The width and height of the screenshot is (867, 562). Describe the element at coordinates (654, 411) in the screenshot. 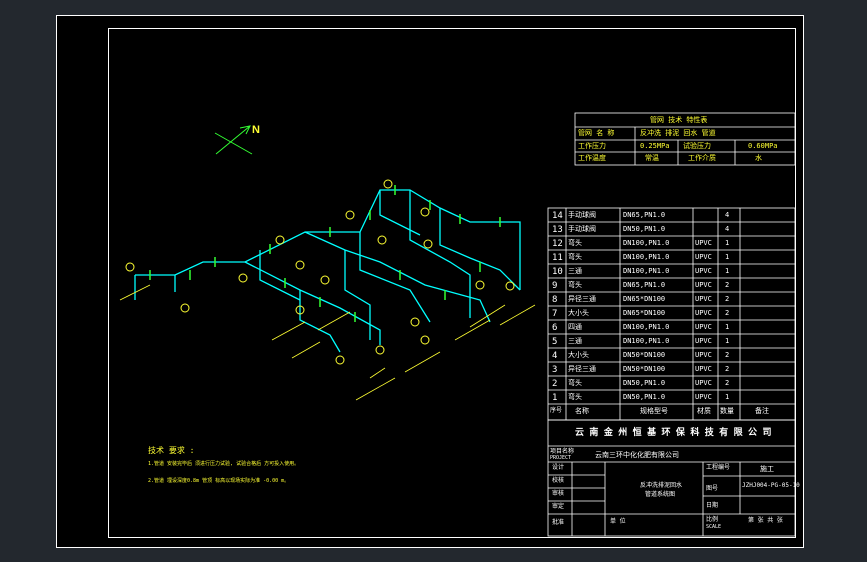

I see `bom-header: 规格型号` at that location.